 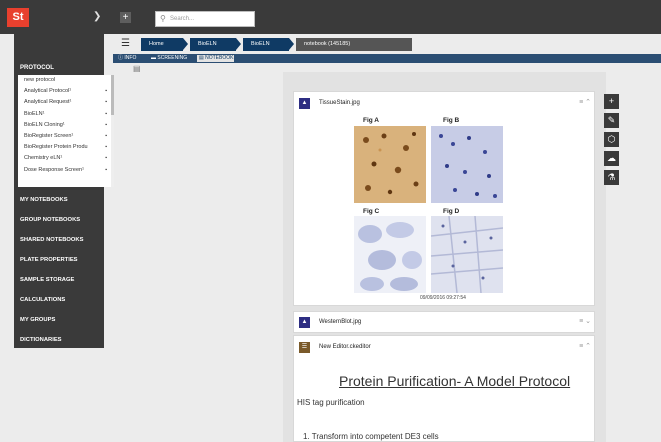 I want to click on tab-notebook-label: NOTEBOOK, so click(x=219, y=58).